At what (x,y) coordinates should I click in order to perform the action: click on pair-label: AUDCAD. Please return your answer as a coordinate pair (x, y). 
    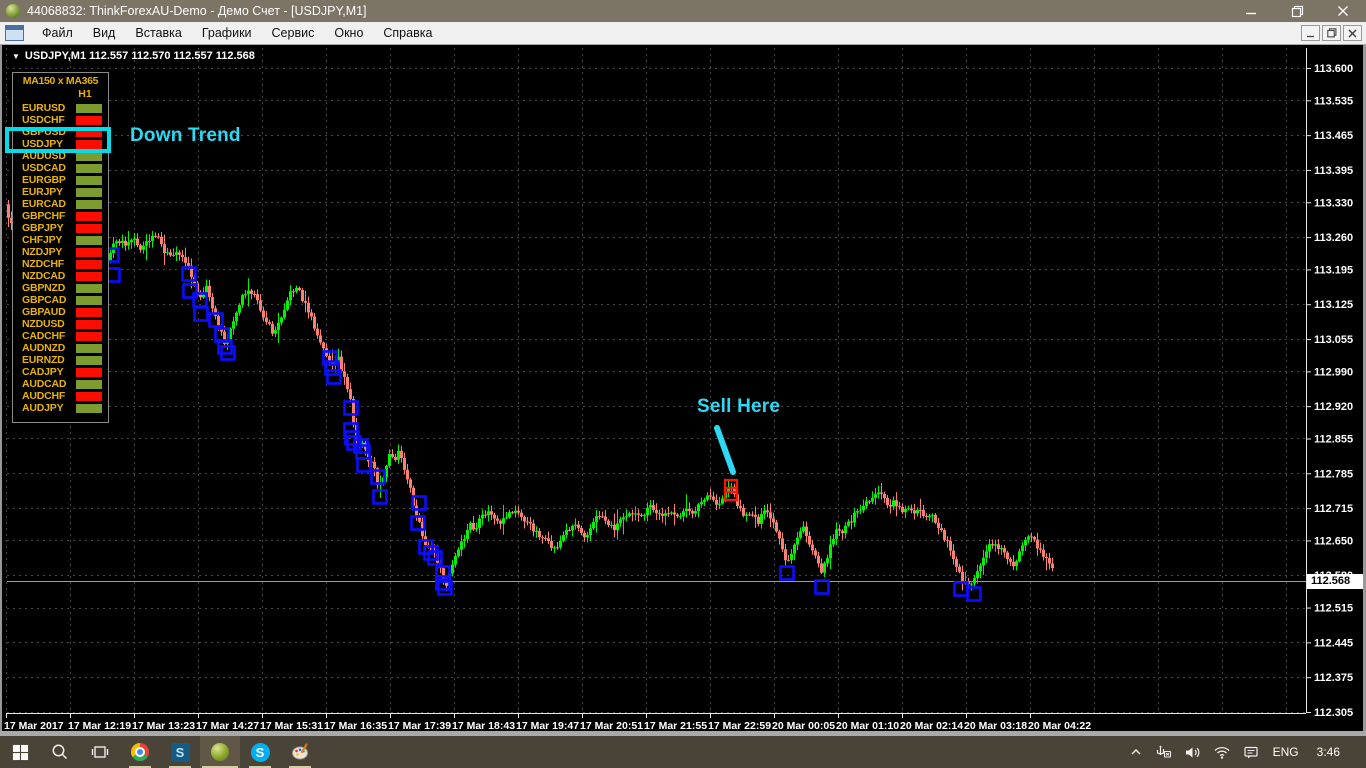
    Looking at the image, I should click on (44, 384).